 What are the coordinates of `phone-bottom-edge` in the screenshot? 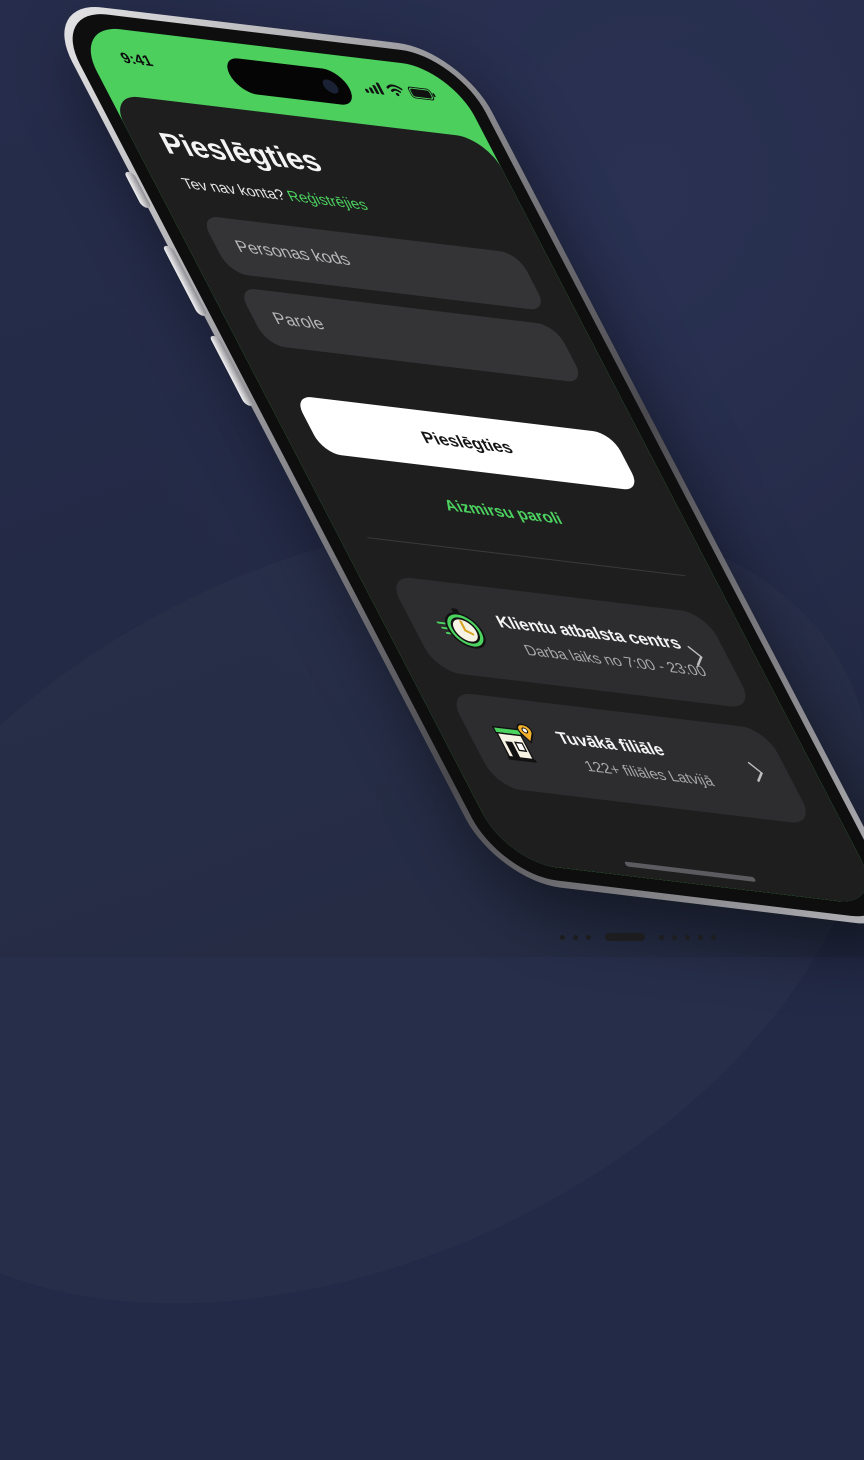 It's located at (690, 937).